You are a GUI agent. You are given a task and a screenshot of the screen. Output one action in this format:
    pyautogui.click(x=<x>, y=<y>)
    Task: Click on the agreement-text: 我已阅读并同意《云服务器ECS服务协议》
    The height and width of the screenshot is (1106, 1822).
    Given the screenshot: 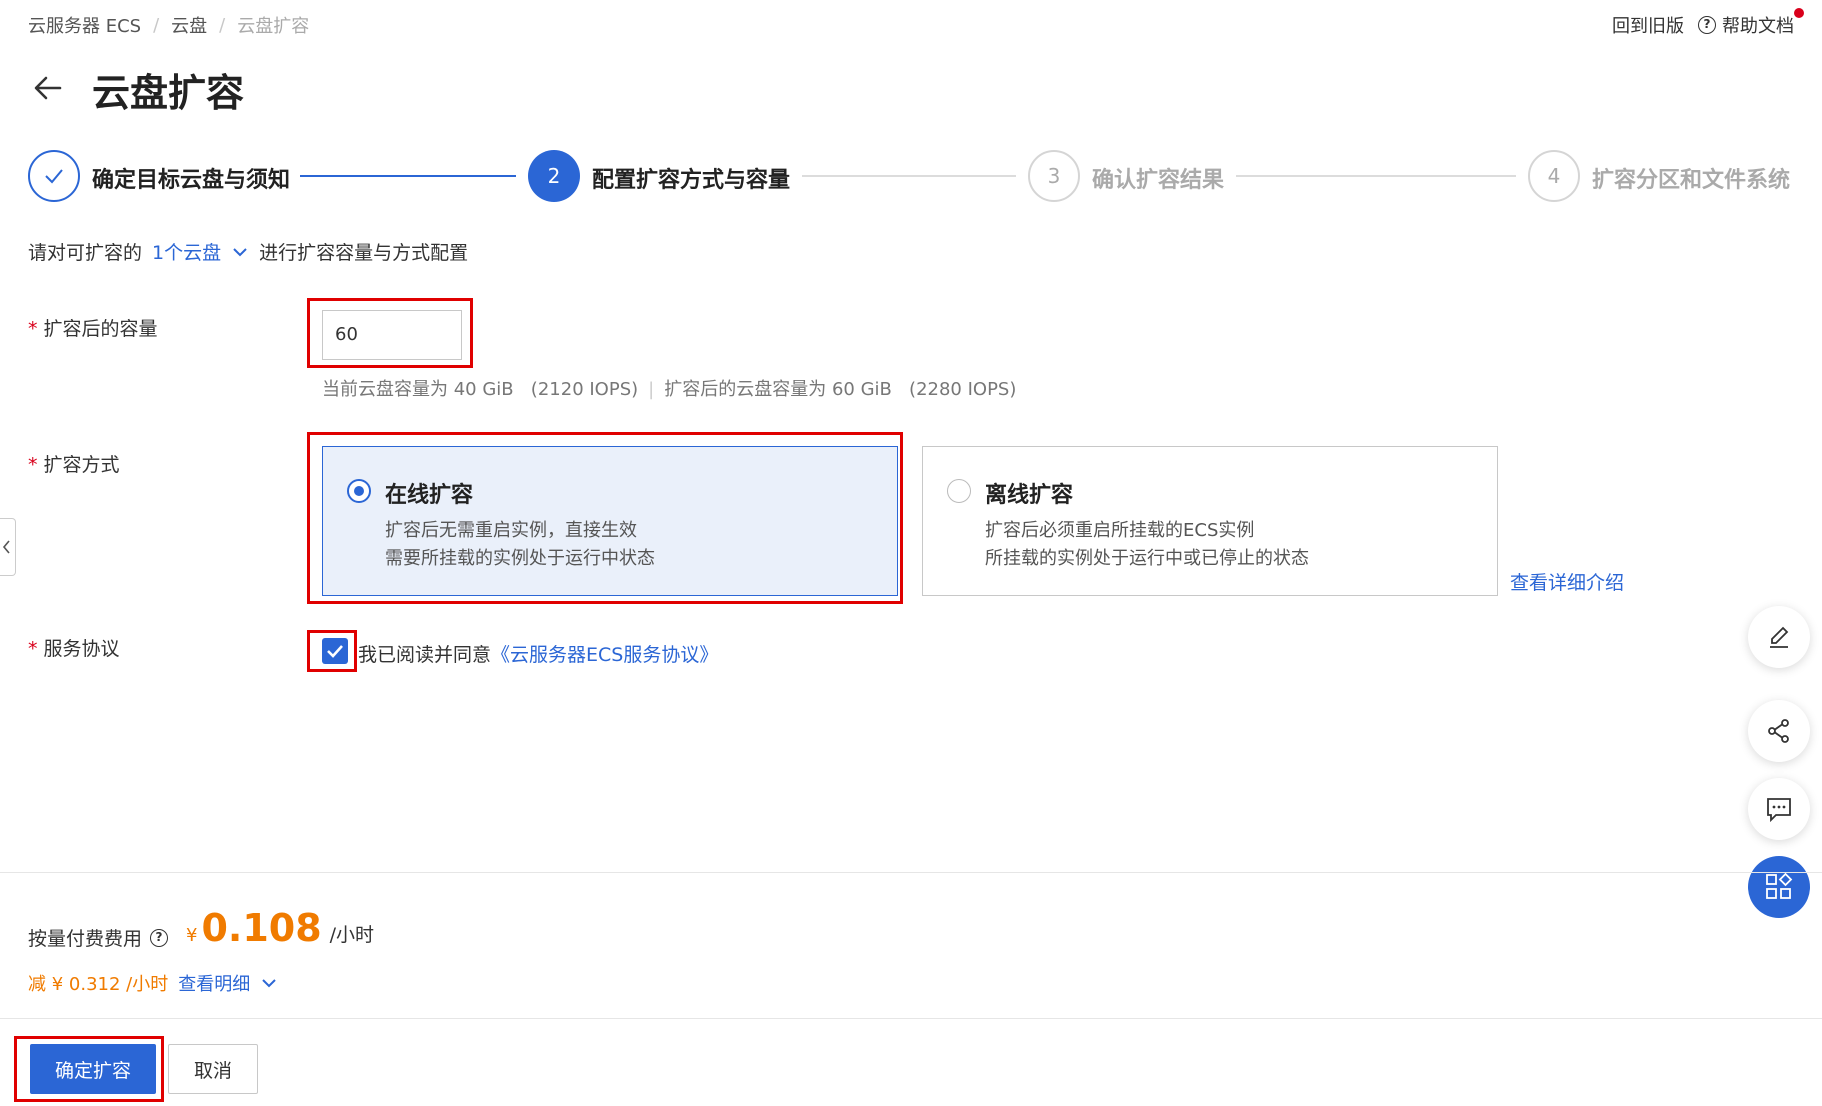 What is the action you would take?
    pyautogui.click(x=538, y=653)
    